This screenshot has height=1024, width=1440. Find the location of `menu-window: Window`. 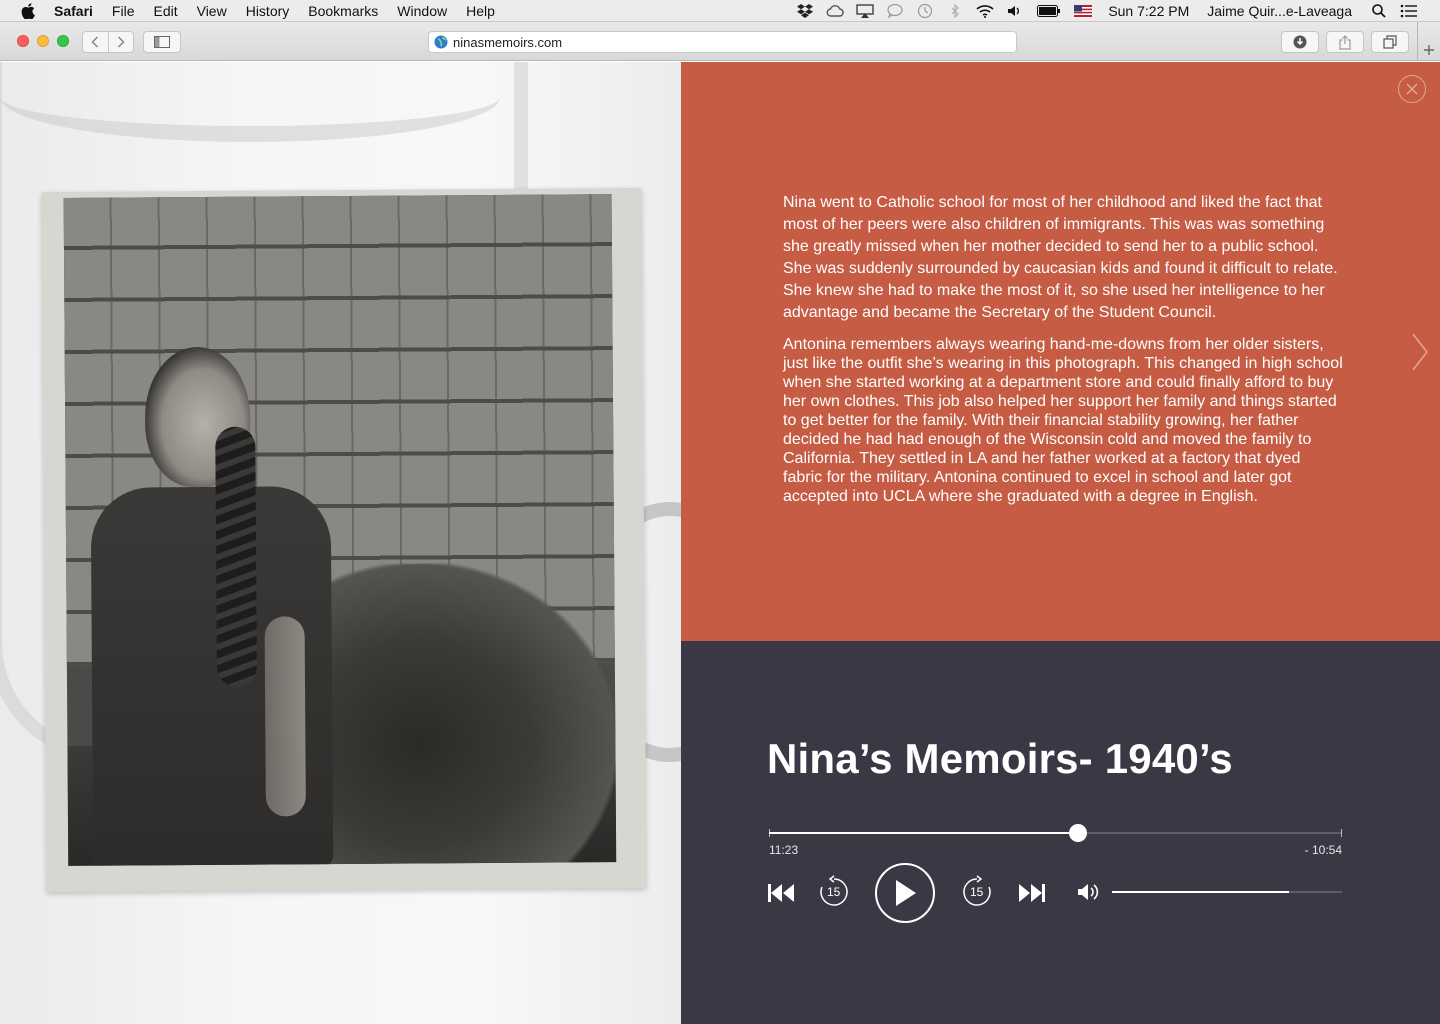

menu-window: Window is located at coordinates (422, 11).